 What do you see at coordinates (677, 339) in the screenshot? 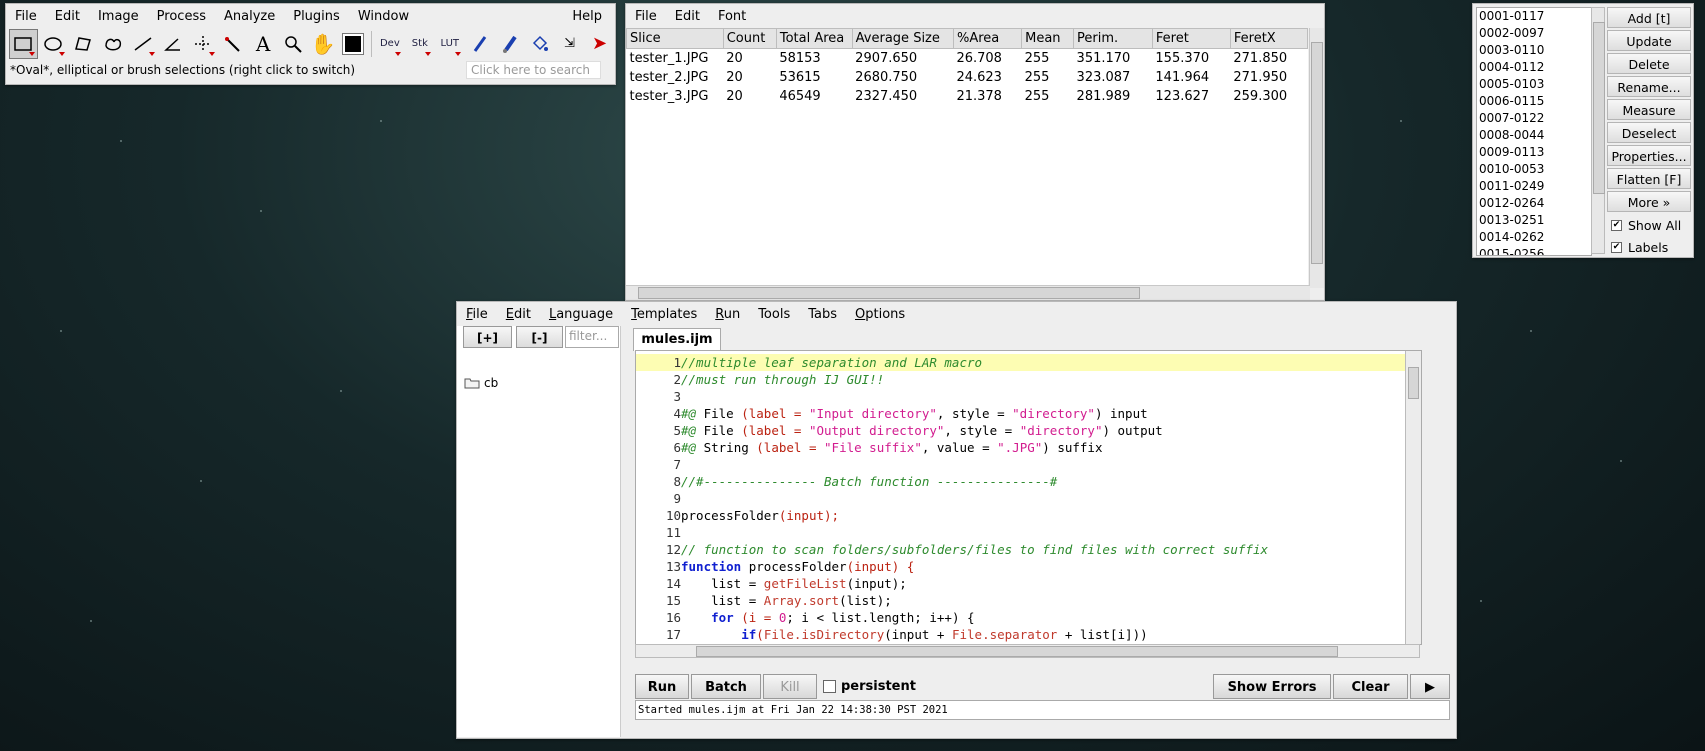
I see `tab-mules-ijm: mules.ijm` at bounding box center [677, 339].